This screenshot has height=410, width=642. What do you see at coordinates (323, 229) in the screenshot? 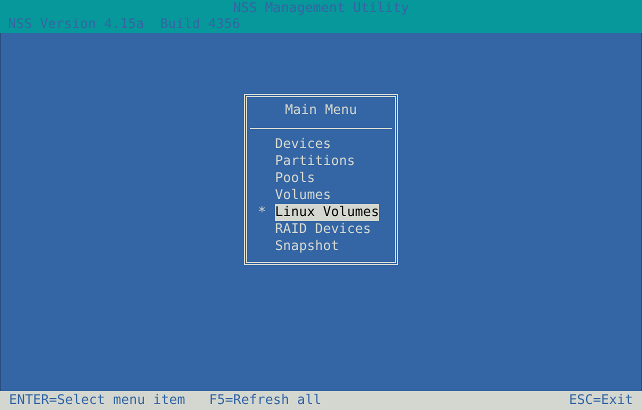
I see `menu-item: RAID Devices` at bounding box center [323, 229].